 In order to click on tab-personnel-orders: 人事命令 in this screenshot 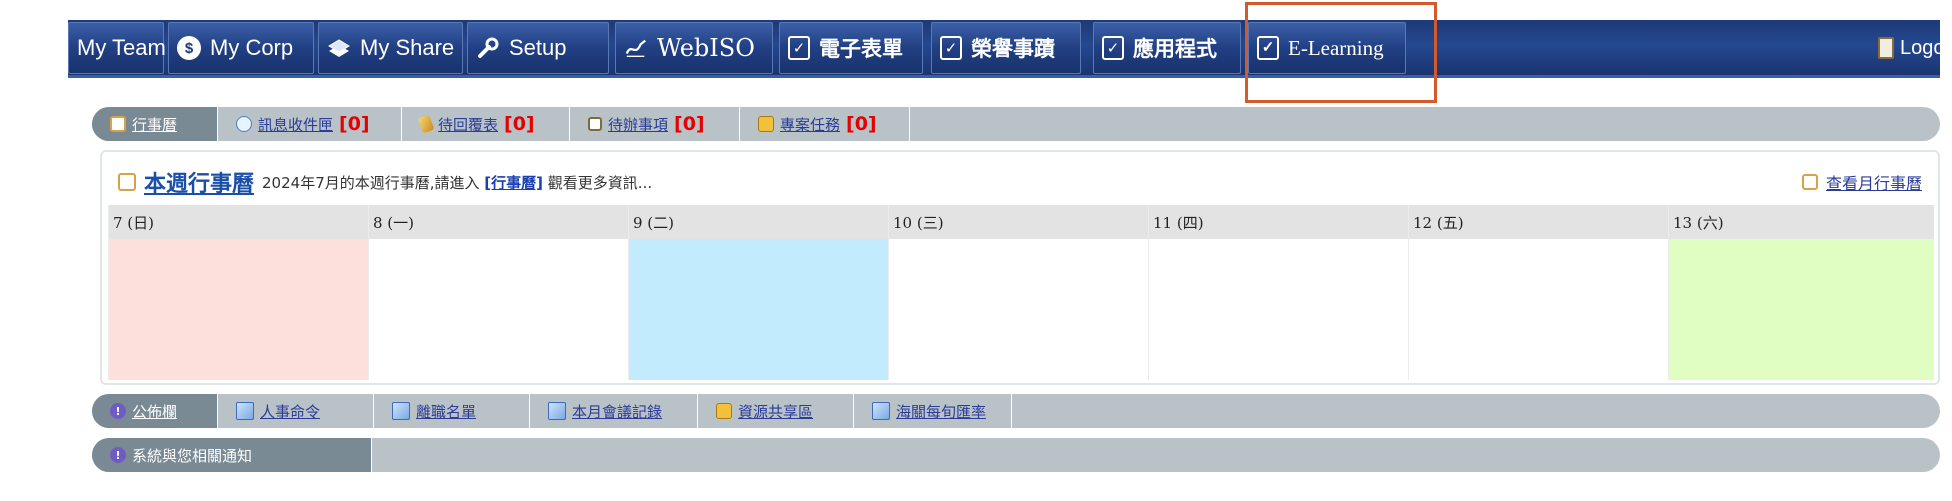, I will do `click(296, 411)`.